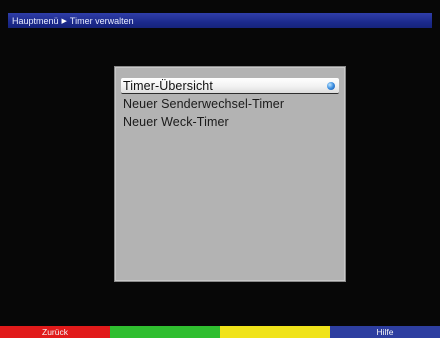 This screenshot has height=338, width=440. What do you see at coordinates (168, 86) in the screenshot?
I see `menu-item-label: Timer-Übersicht` at bounding box center [168, 86].